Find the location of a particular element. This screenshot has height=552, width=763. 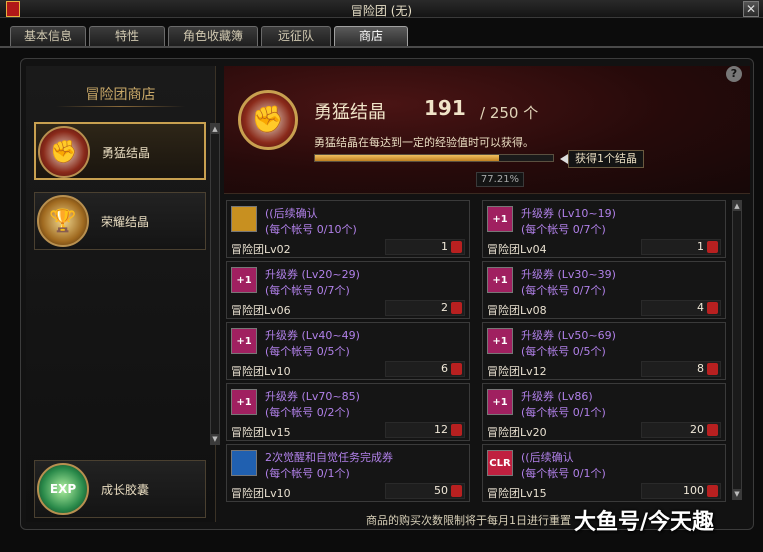

price-value: 20 is located at coordinates (697, 429).